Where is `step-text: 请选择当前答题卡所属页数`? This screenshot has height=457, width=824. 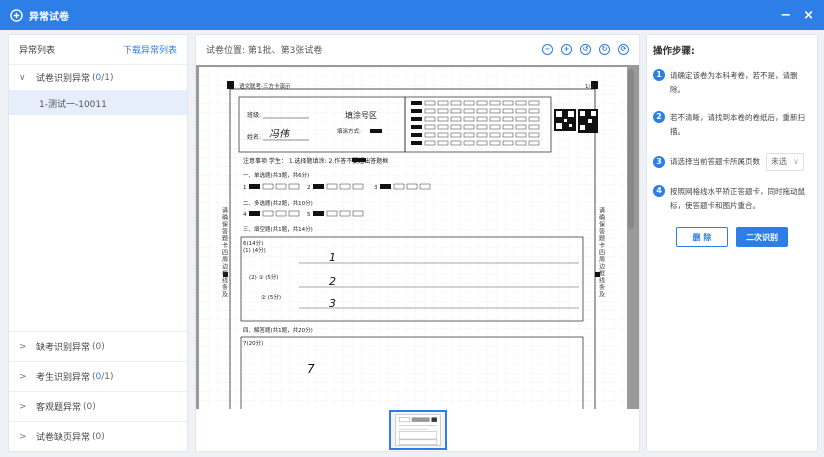 step-text: 请选择当前答题卡所属页数 is located at coordinates (715, 161).